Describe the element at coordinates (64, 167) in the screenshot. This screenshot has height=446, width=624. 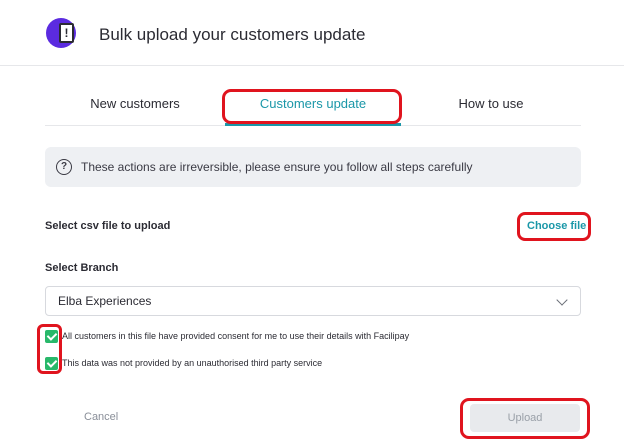
I see `question-circle-icon: ?` at that location.